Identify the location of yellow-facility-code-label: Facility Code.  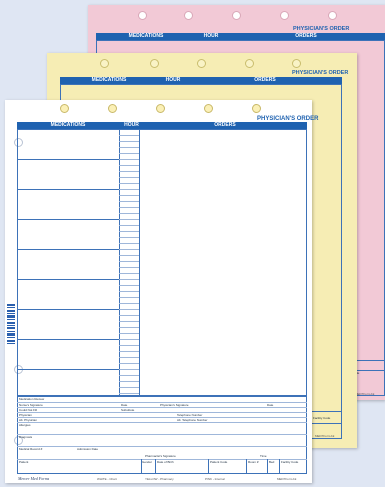
(322, 418).